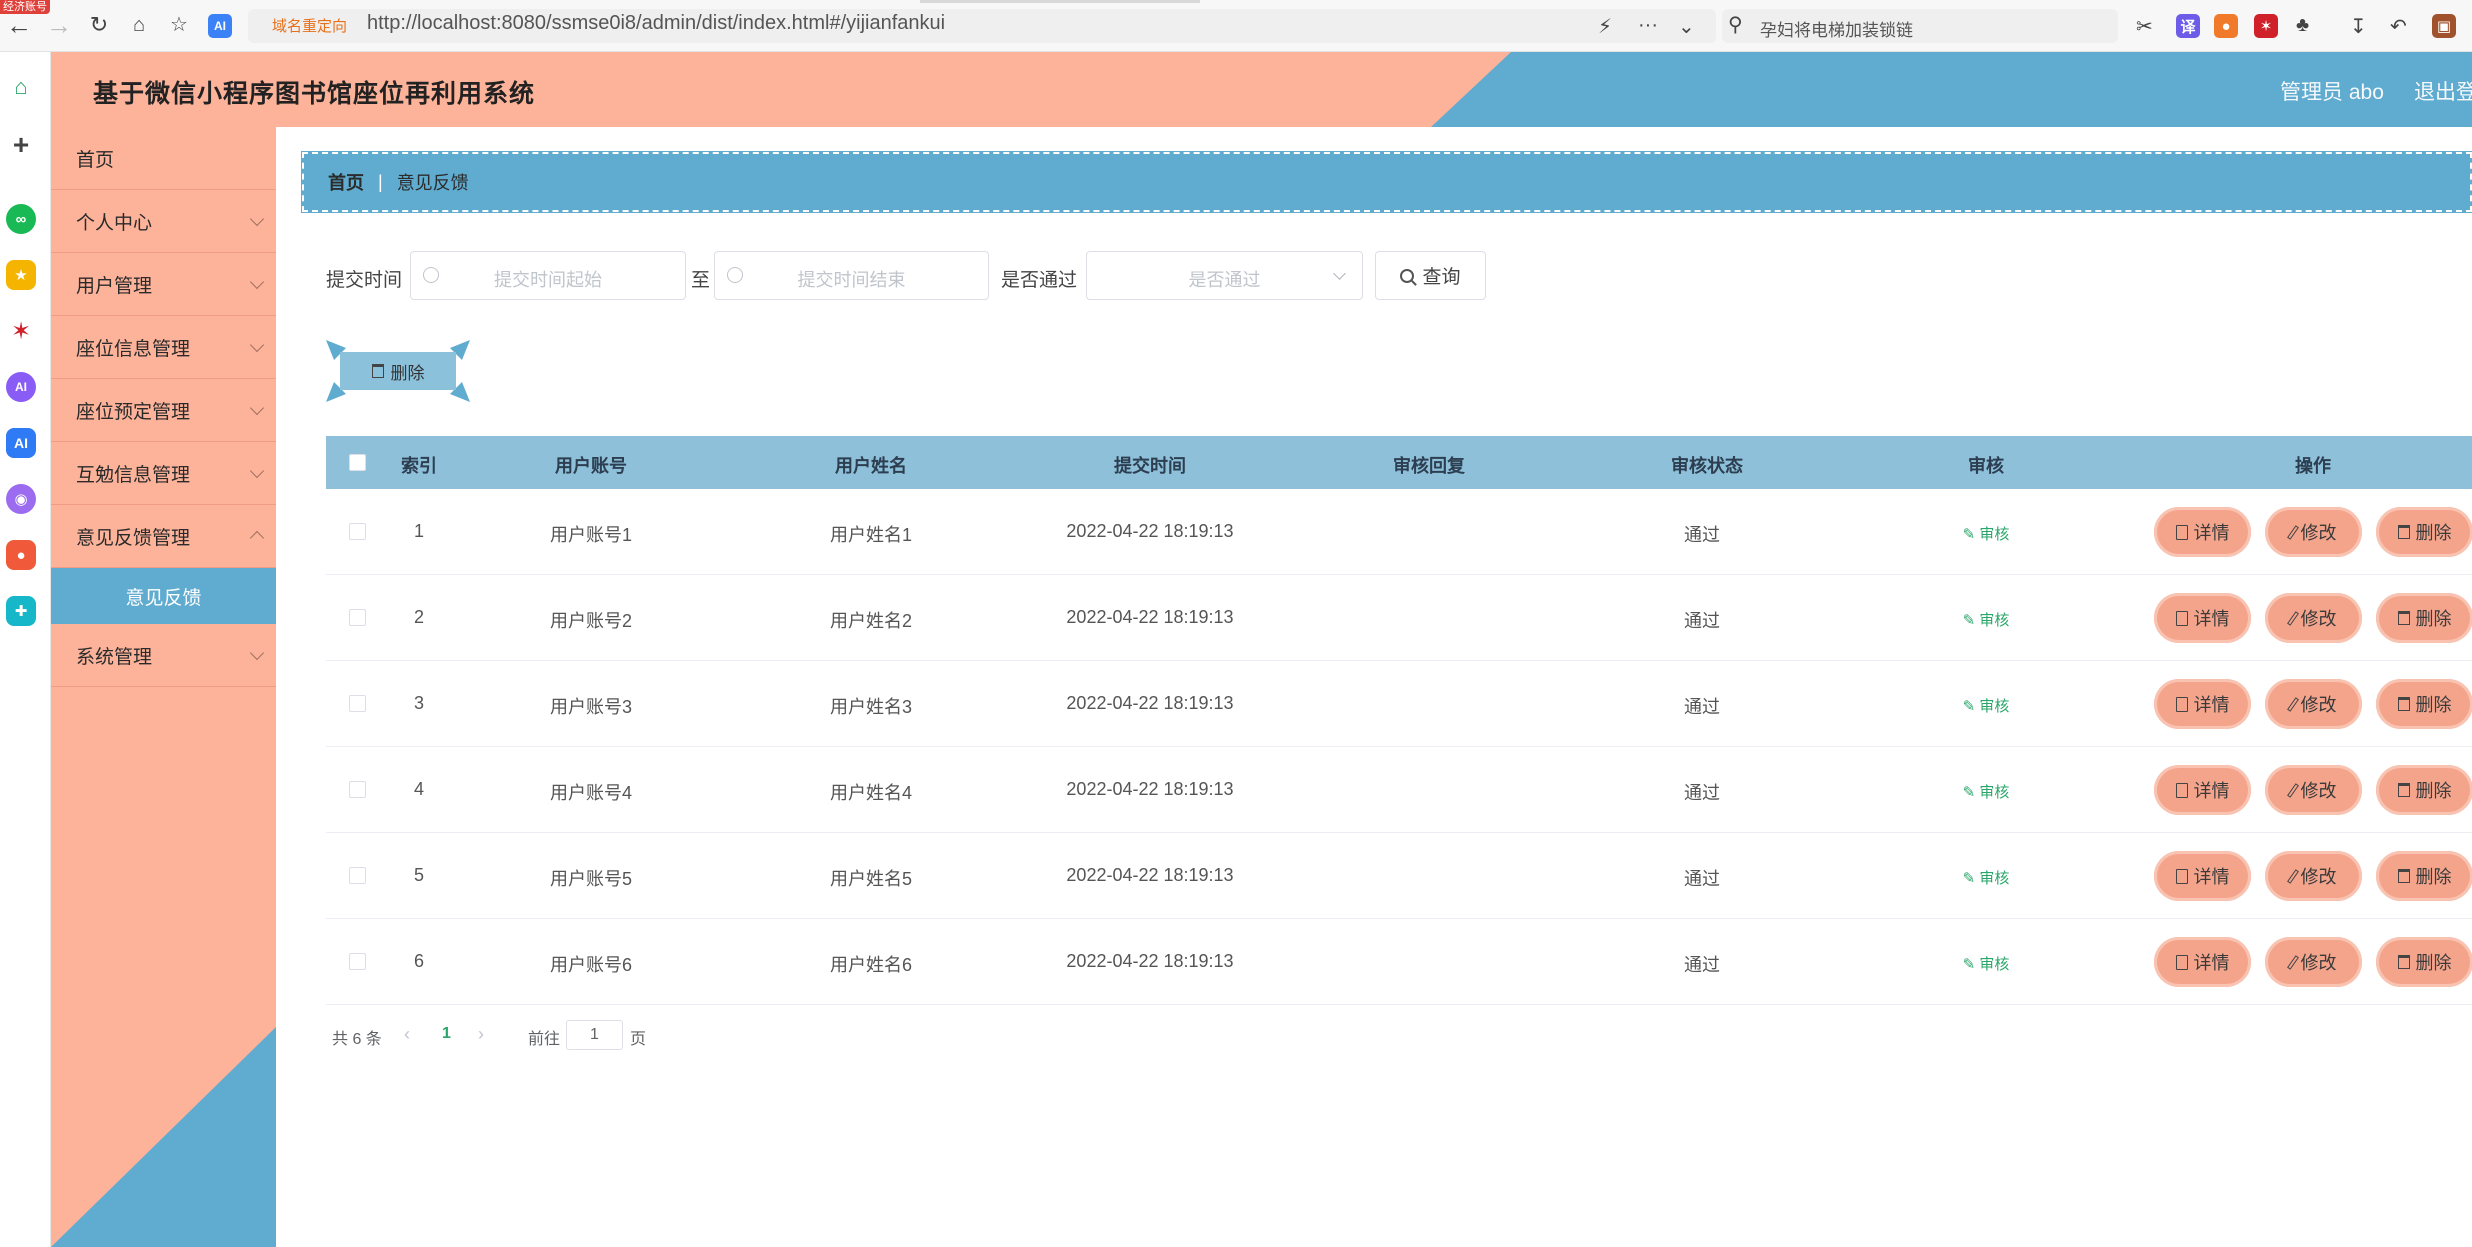 The image size is (2472, 1247). Describe the element at coordinates (163, 536) in the screenshot. I see `sidebar-item-feedback-management: 意见反馈管理` at that location.